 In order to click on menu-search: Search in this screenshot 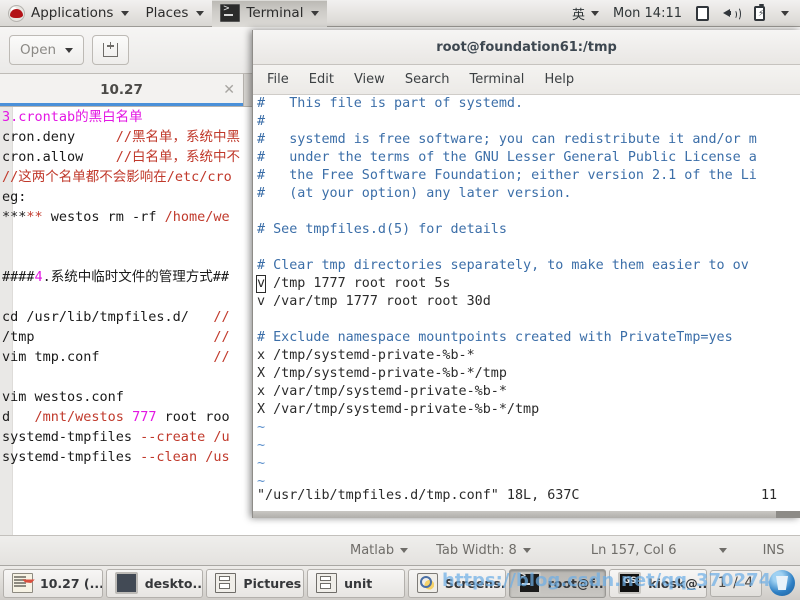, I will do `click(427, 79)`.